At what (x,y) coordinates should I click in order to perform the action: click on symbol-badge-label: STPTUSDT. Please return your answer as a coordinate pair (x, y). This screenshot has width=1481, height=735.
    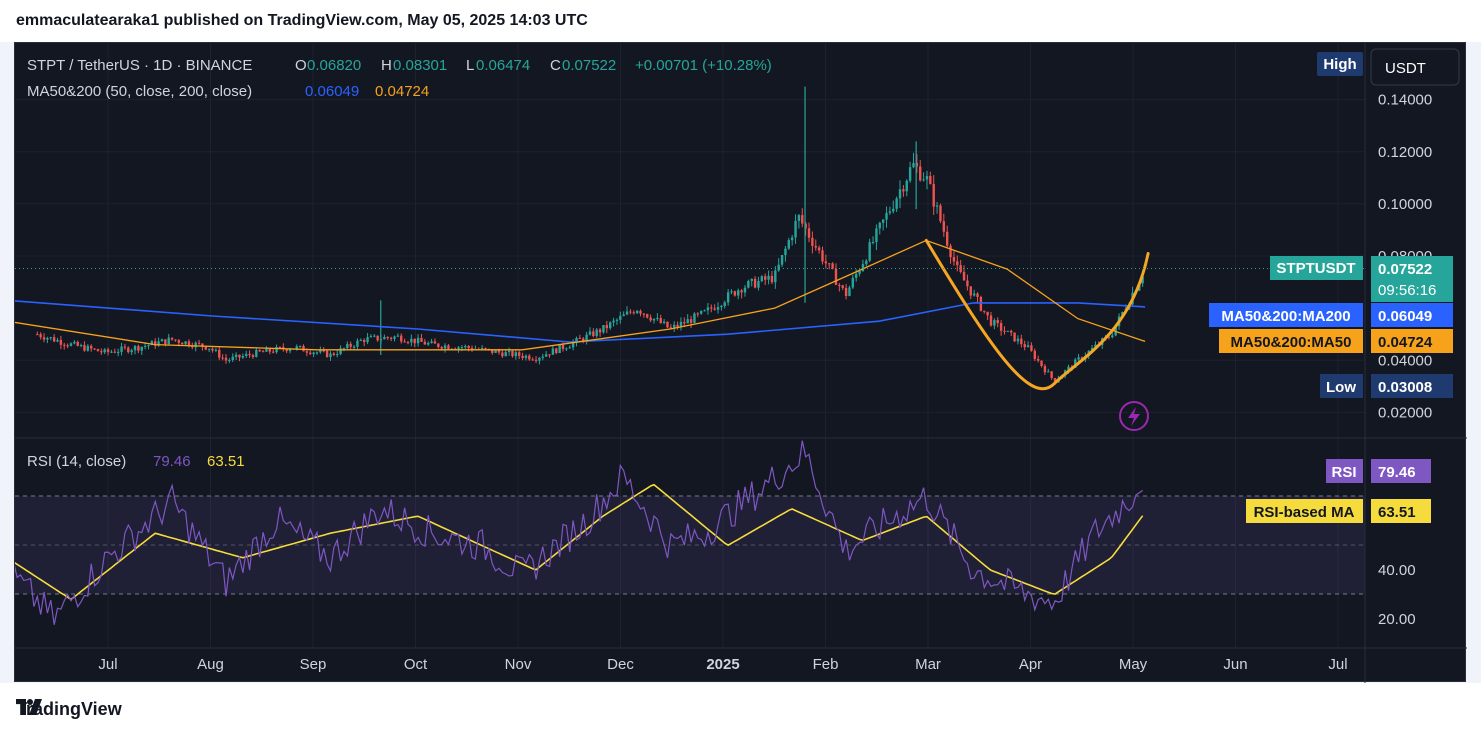
    Looking at the image, I should click on (1315, 268).